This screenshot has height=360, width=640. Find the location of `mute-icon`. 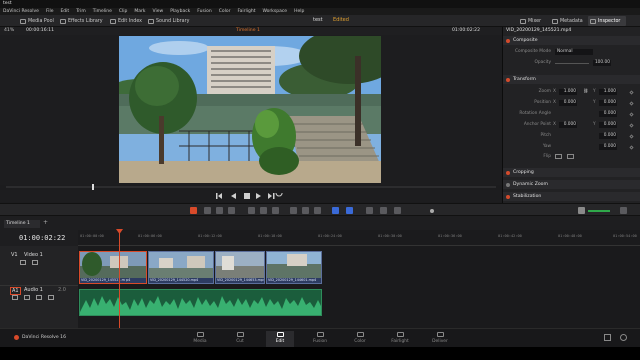

mute-icon is located at coordinates (51, 297).